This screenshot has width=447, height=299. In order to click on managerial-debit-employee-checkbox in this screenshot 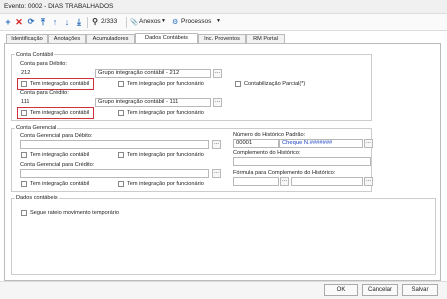, I will do `click(121, 155)`.